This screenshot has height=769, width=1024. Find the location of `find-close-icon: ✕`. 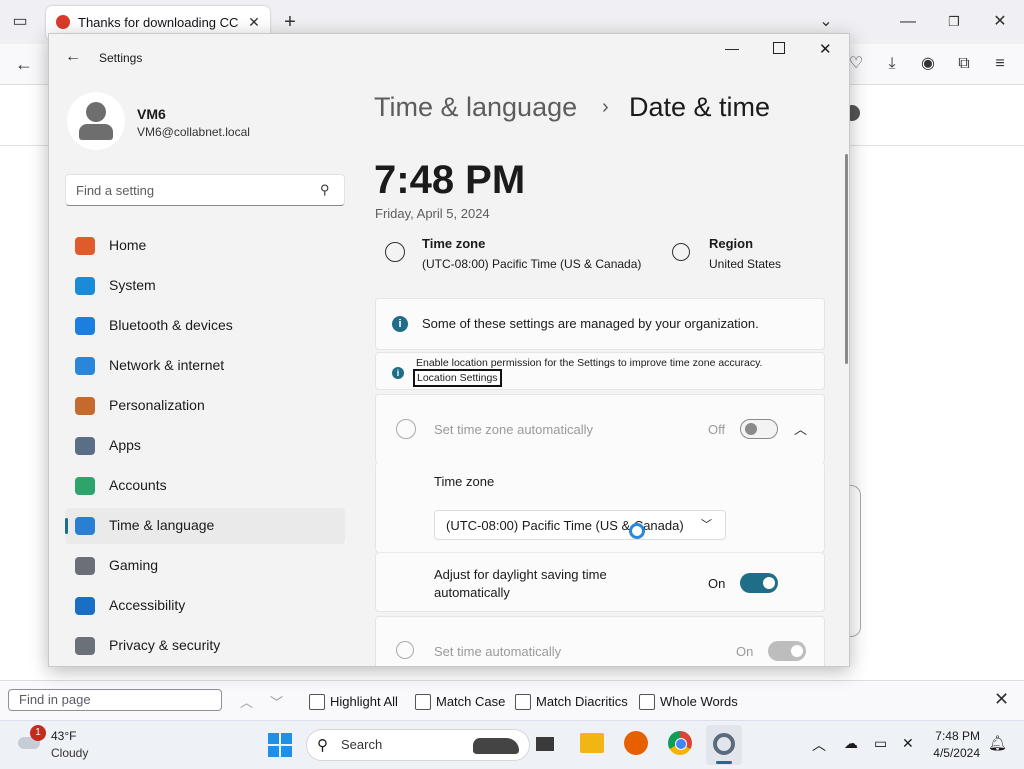

find-close-icon: ✕ is located at coordinates (1001, 699).